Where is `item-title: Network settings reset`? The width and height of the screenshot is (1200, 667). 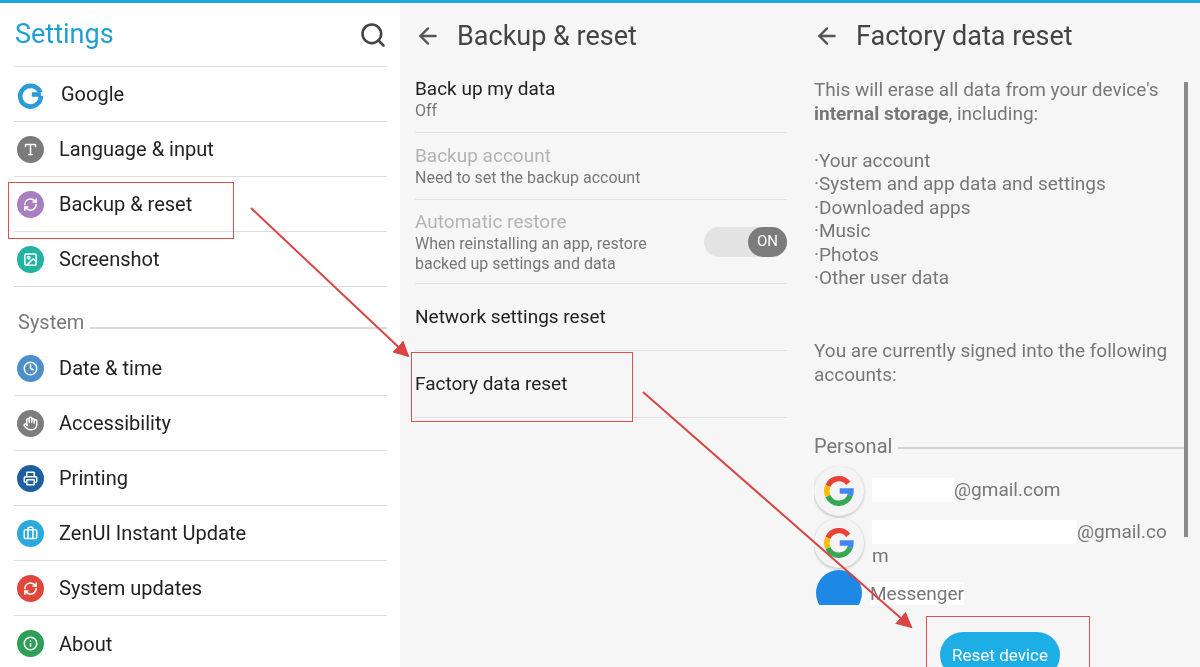
item-title: Network settings reset is located at coordinates (511, 317).